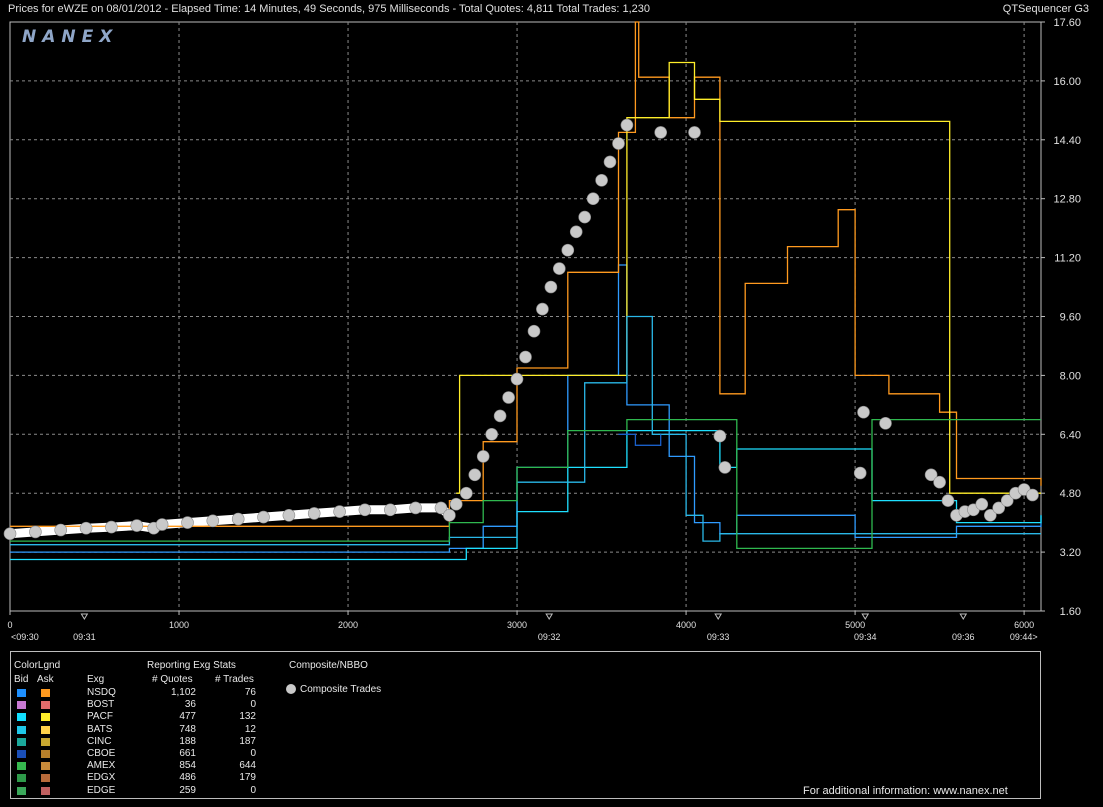  I want to click on legend-exg-label: CBOE, so click(101, 753).